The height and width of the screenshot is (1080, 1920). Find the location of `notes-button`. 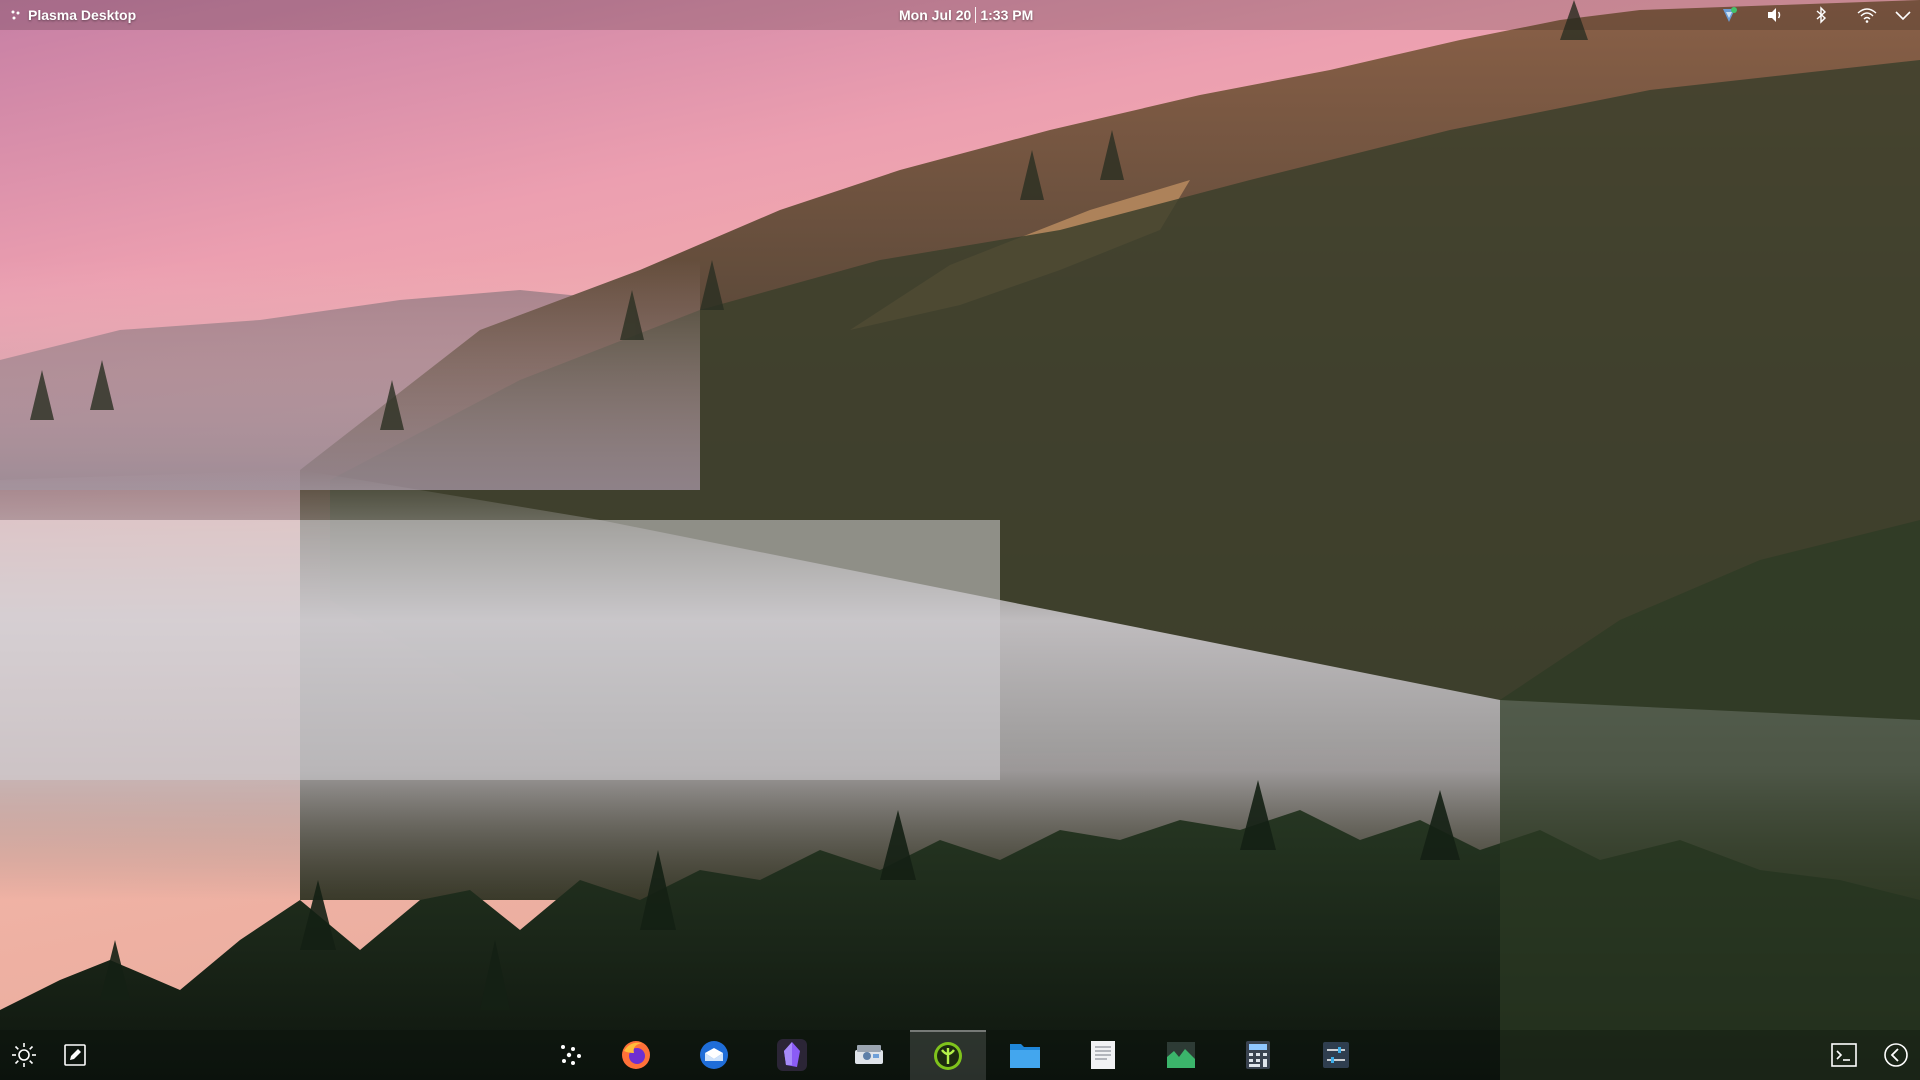

notes-button is located at coordinates (75, 1055).